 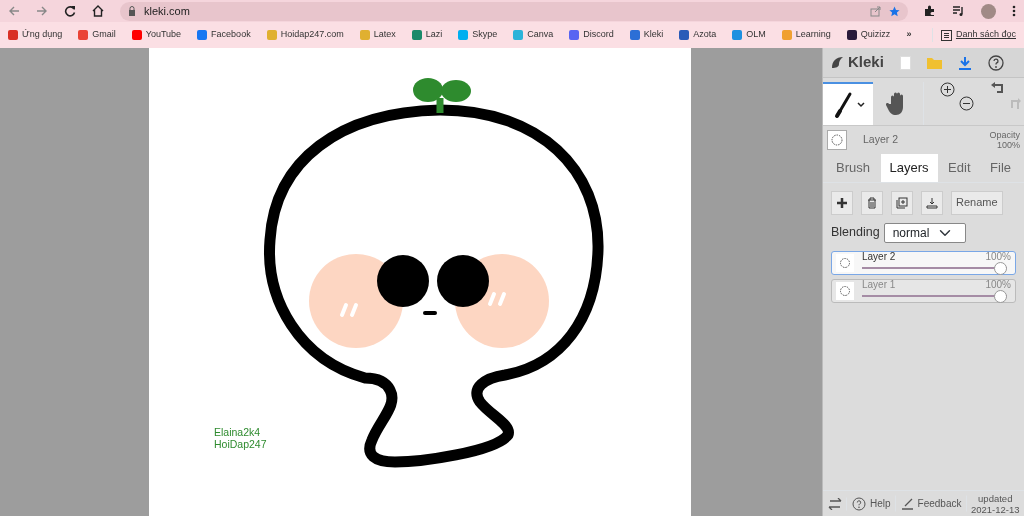 I want to click on bookmark-link: Learning, so click(x=806, y=35).